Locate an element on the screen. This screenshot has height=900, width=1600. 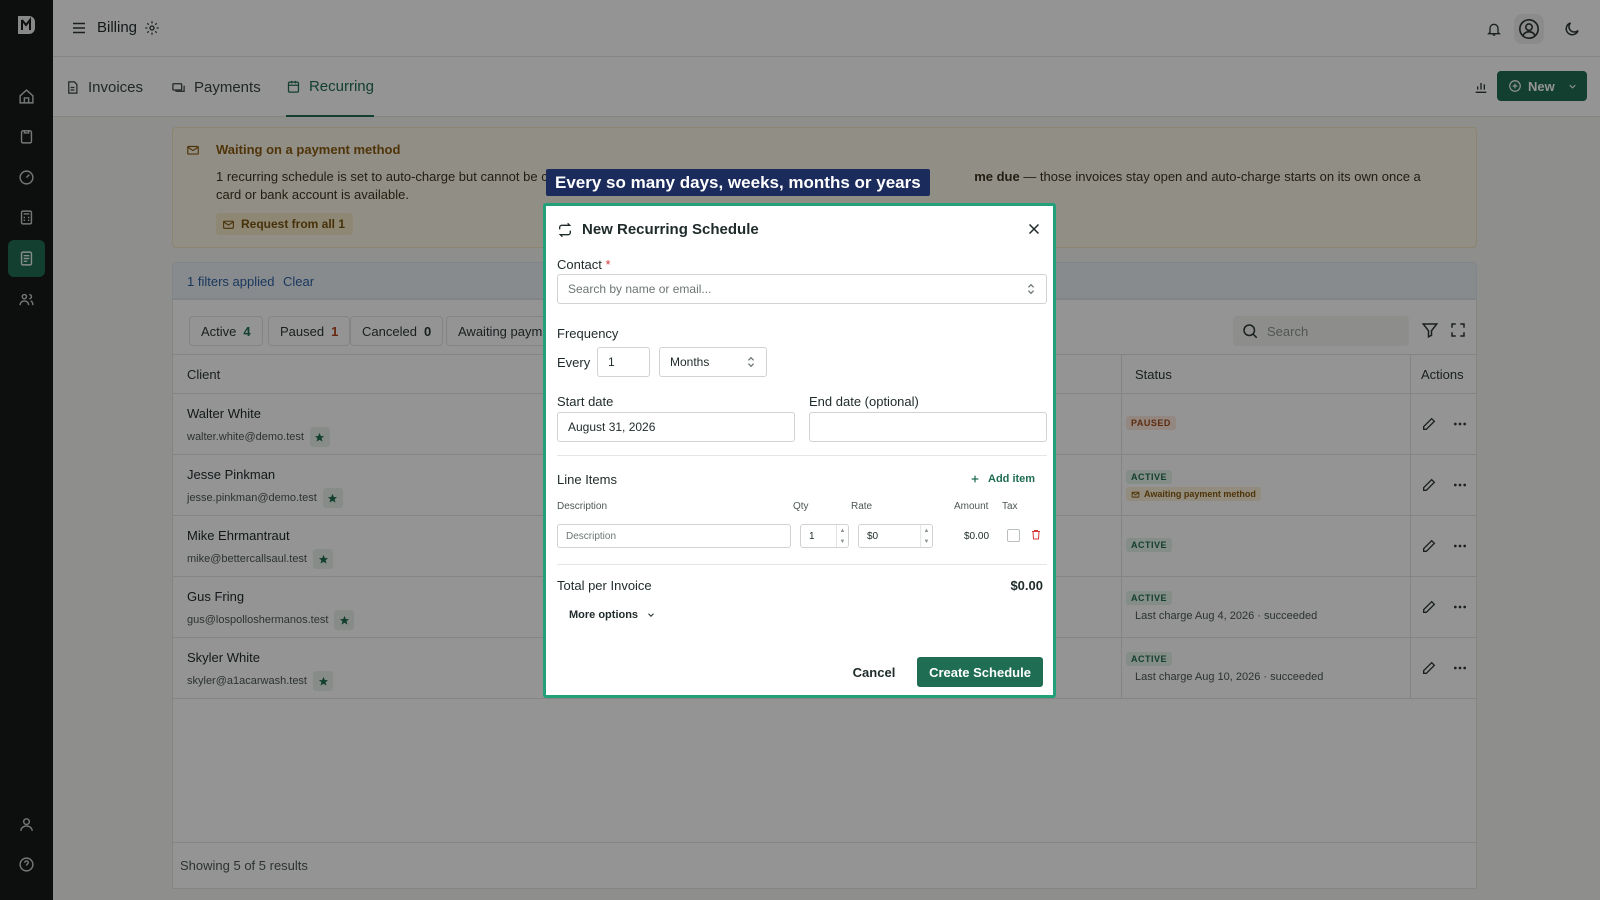
dialog-title: New Recurring Schedule is located at coordinates (670, 229).